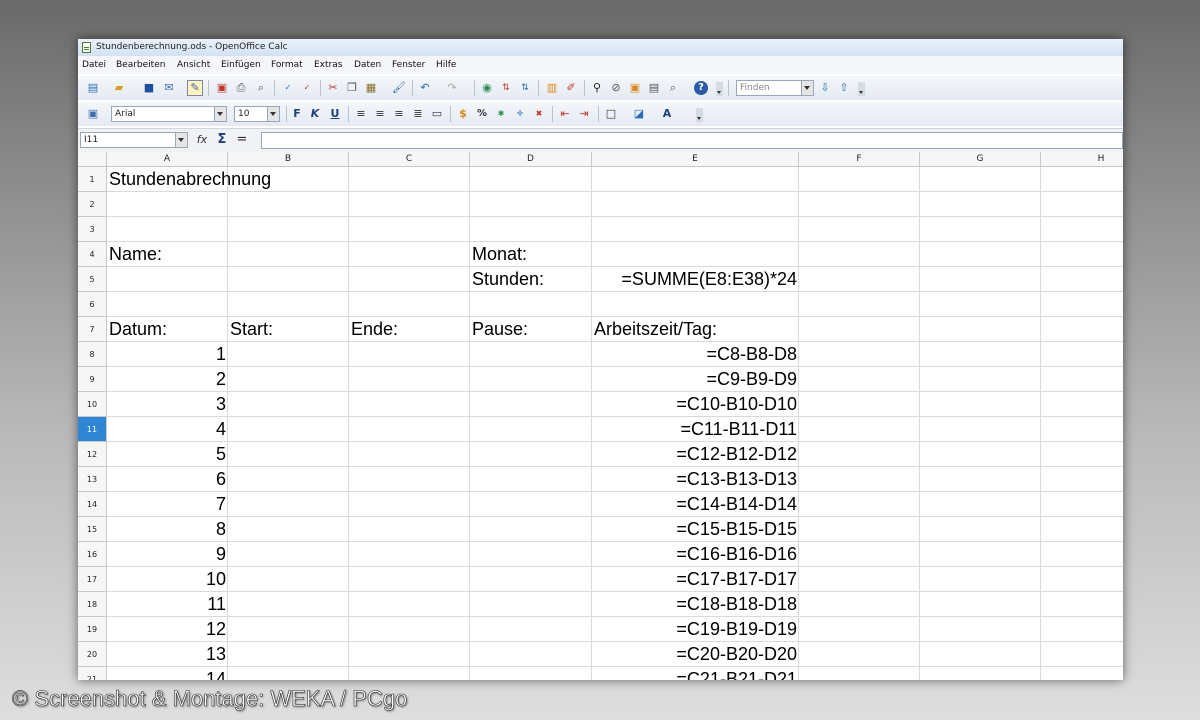 The width and height of the screenshot is (1200, 720). Describe the element at coordinates (695, 429) in the screenshot. I see `cell-arbeitszeit: =C11-B11-D11` at that location.